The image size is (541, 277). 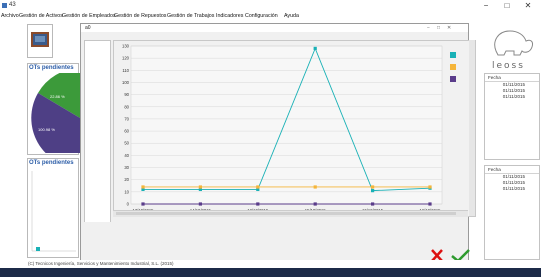 What do you see at coordinates (46, 129) in the screenshot?
I see `pie-label: 100.98 %` at bounding box center [46, 129].